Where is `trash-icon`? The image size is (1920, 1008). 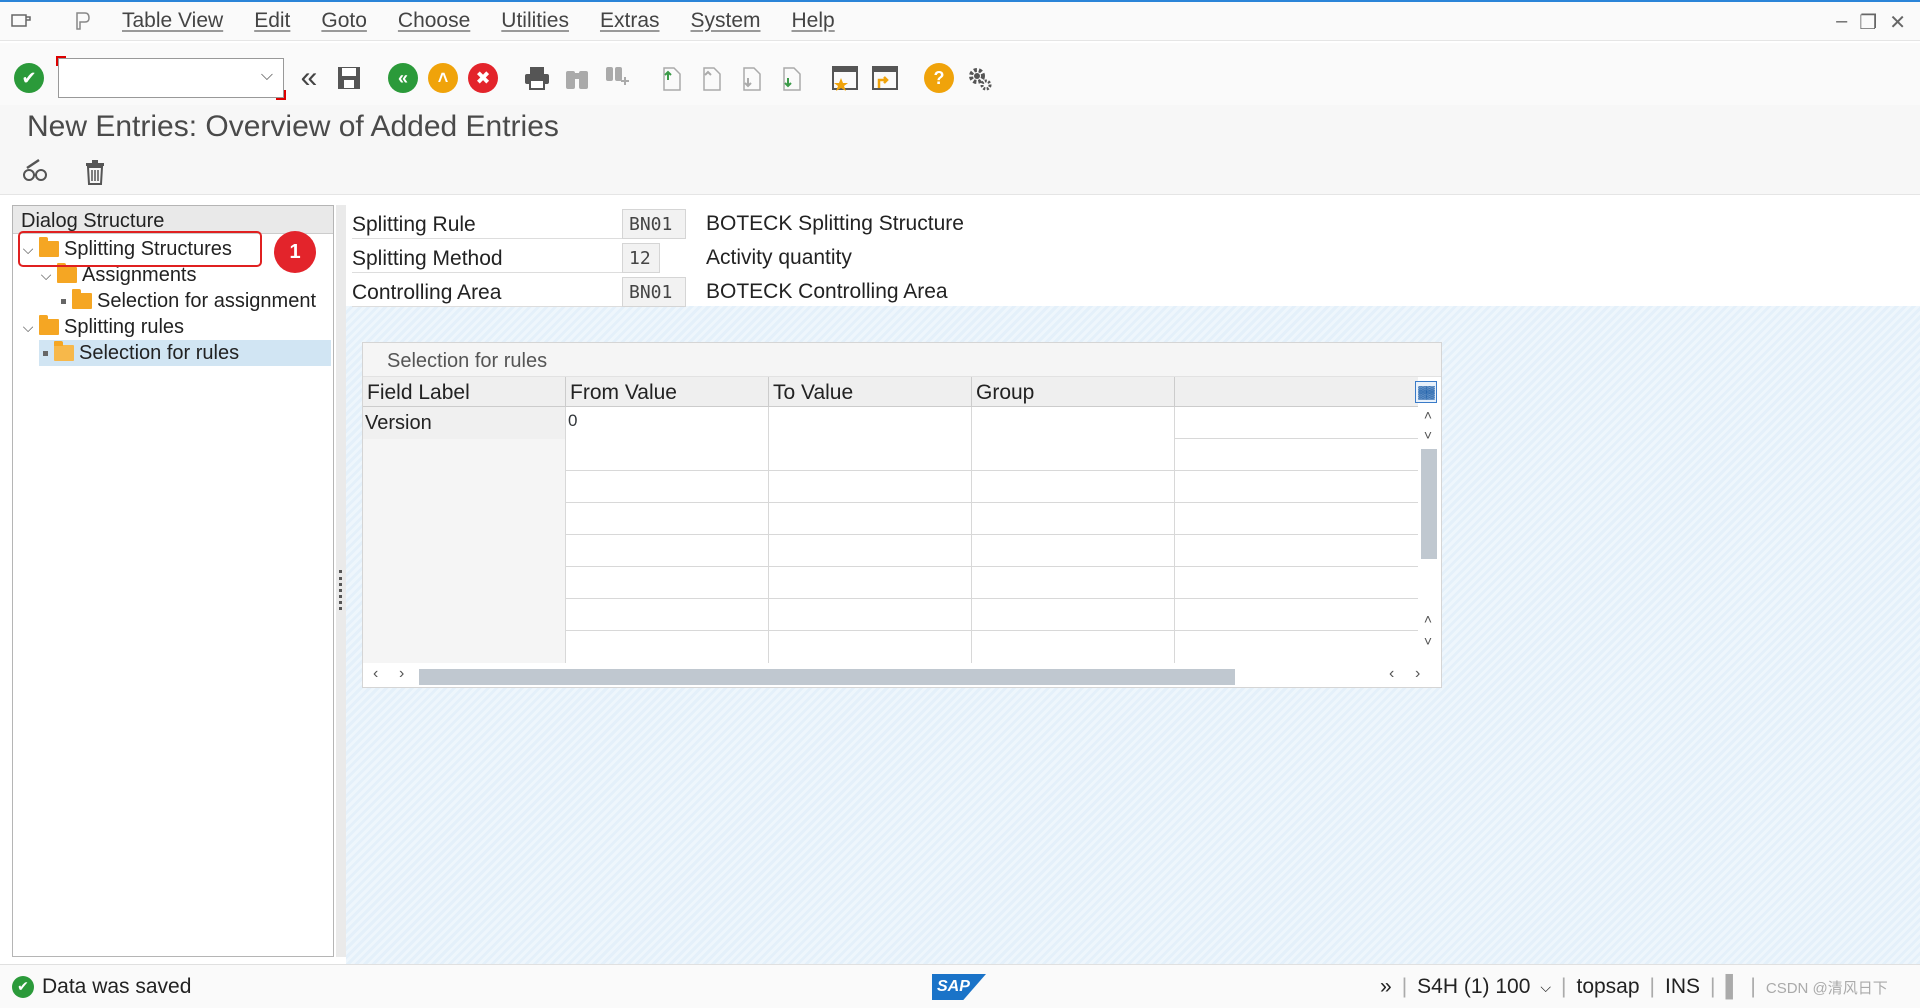 trash-icon is located at coordinates (95, 172).